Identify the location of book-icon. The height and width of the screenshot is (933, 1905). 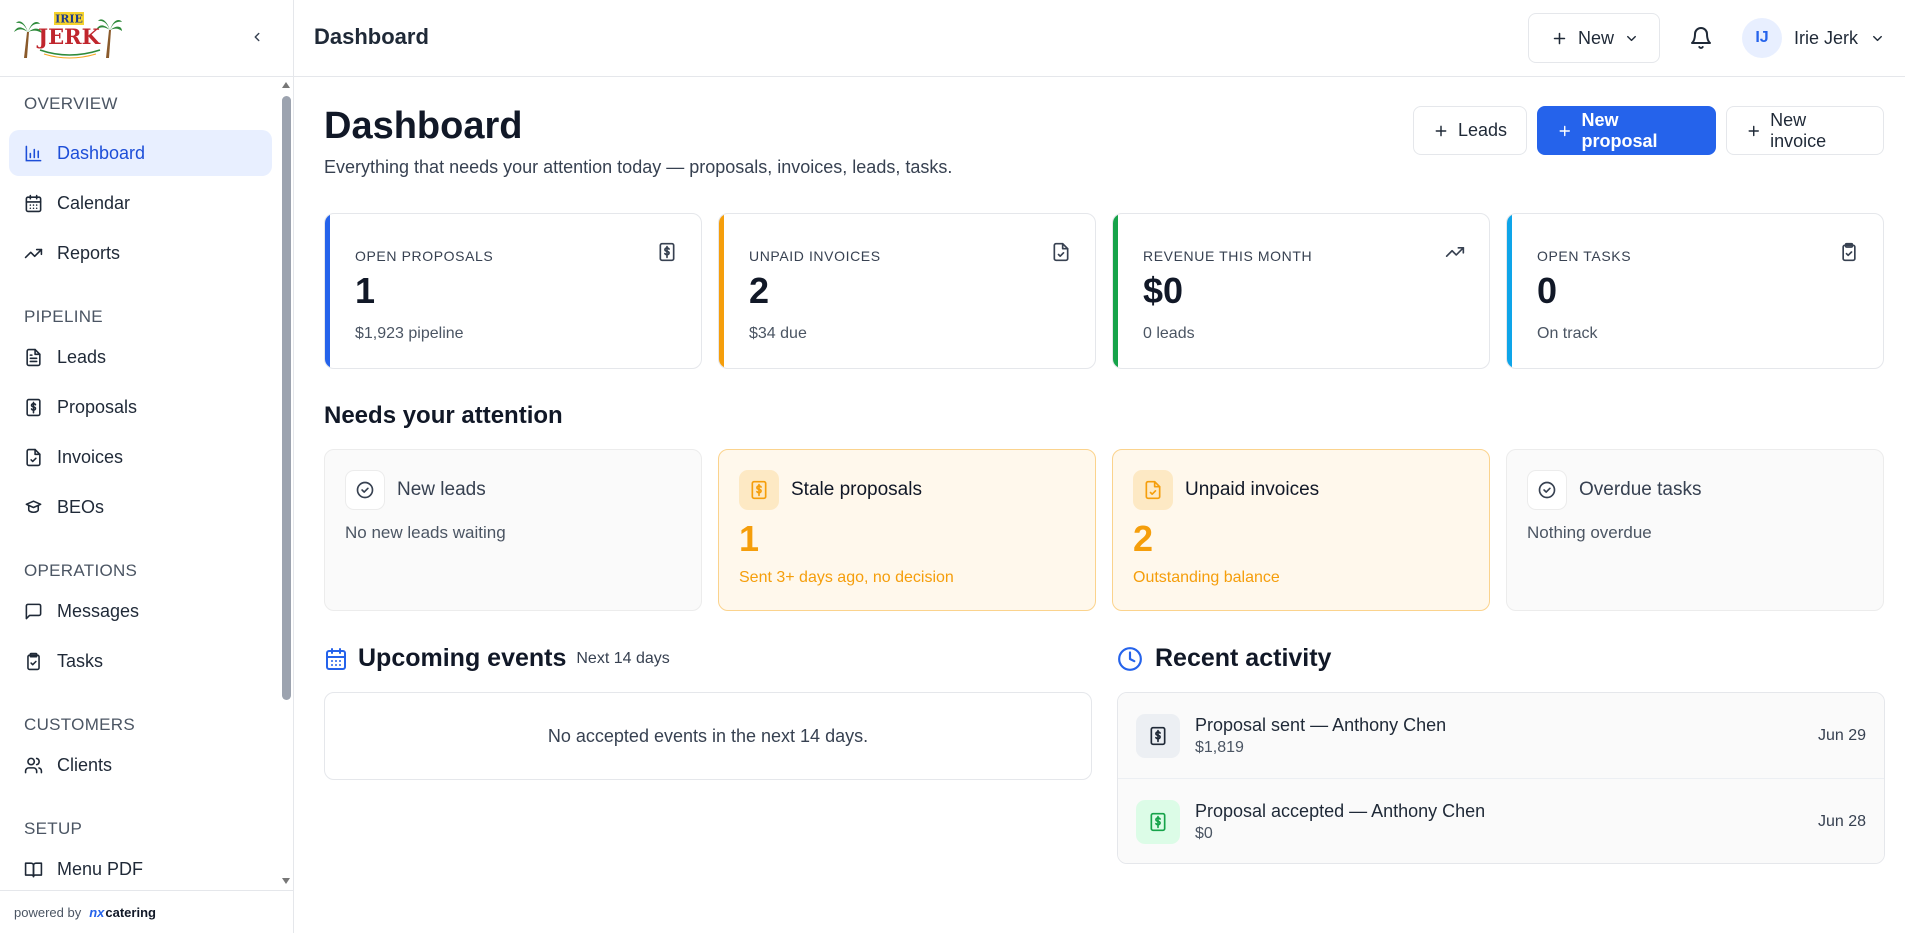
(33, 869).